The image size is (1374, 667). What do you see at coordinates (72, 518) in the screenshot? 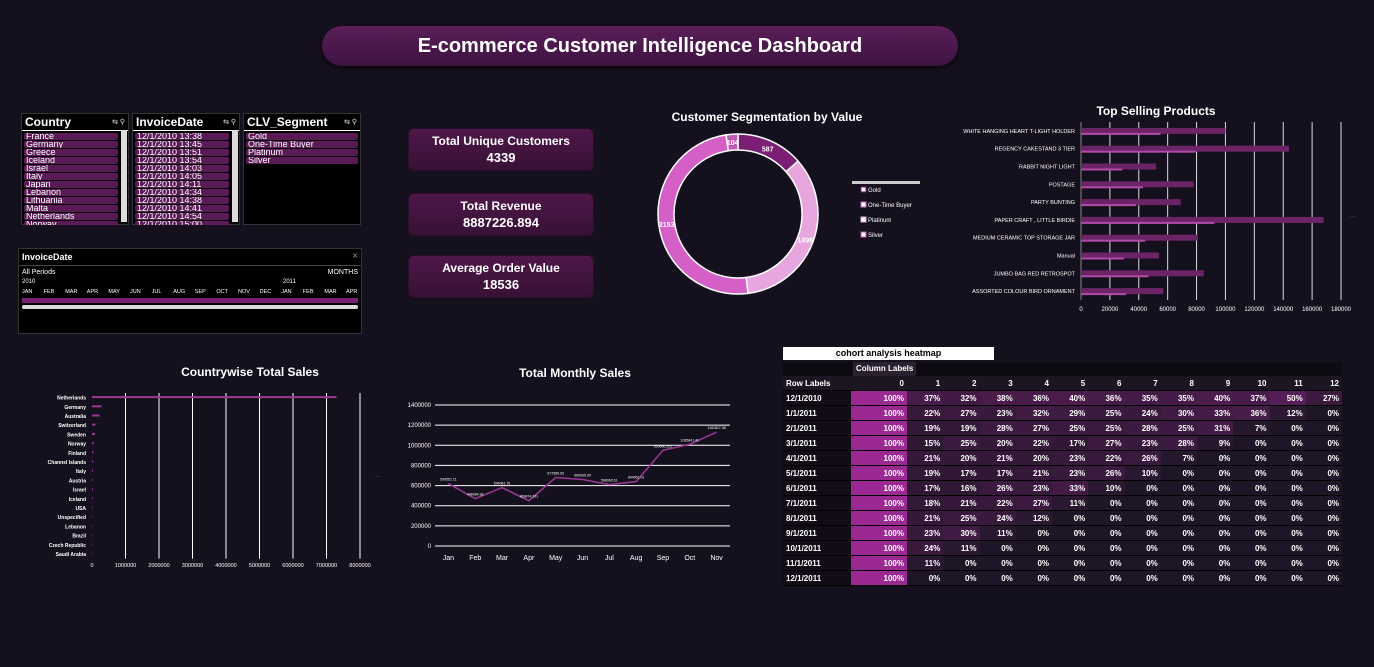
I see `y-category-label: Unspecified` at bounding box center [72, 518].